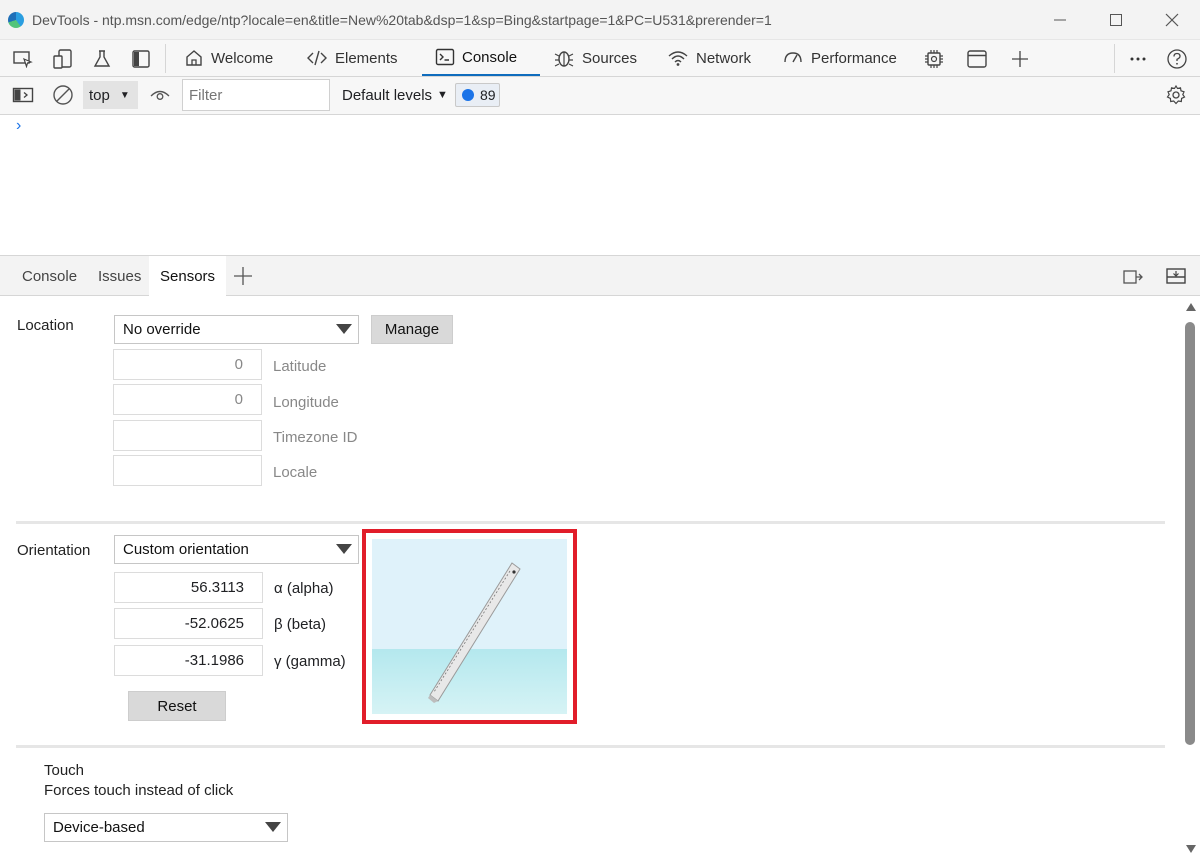  What do you see at coordinates (18, 126) in the screenshot?
I see `console-prompt: ›` at bounding box center [18, 126].